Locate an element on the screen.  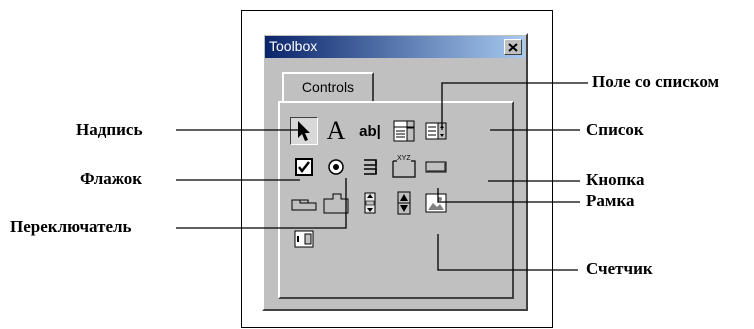
checkbox-icon is located at coordinates (304, 167).